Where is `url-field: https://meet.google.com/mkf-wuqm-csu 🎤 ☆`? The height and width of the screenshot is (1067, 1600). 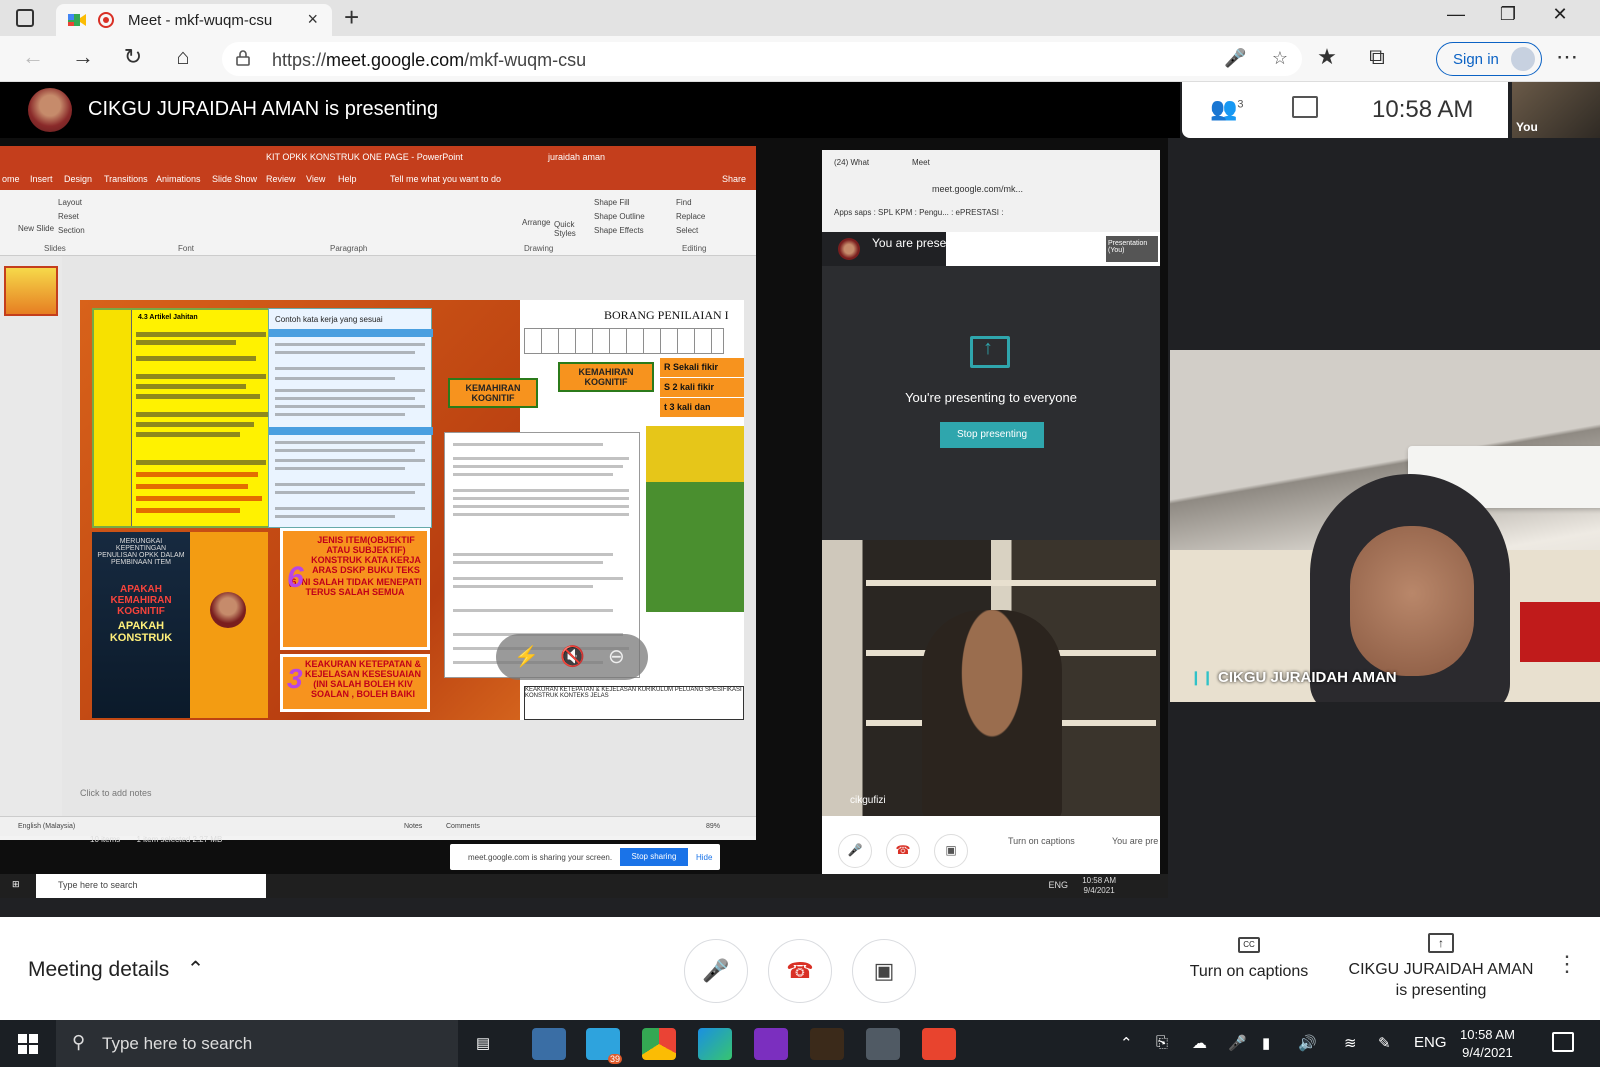
url-field: https://meet.google.com/mkf-wuqm-csu 🎤 ☆ is located at coordinates (762, 59).